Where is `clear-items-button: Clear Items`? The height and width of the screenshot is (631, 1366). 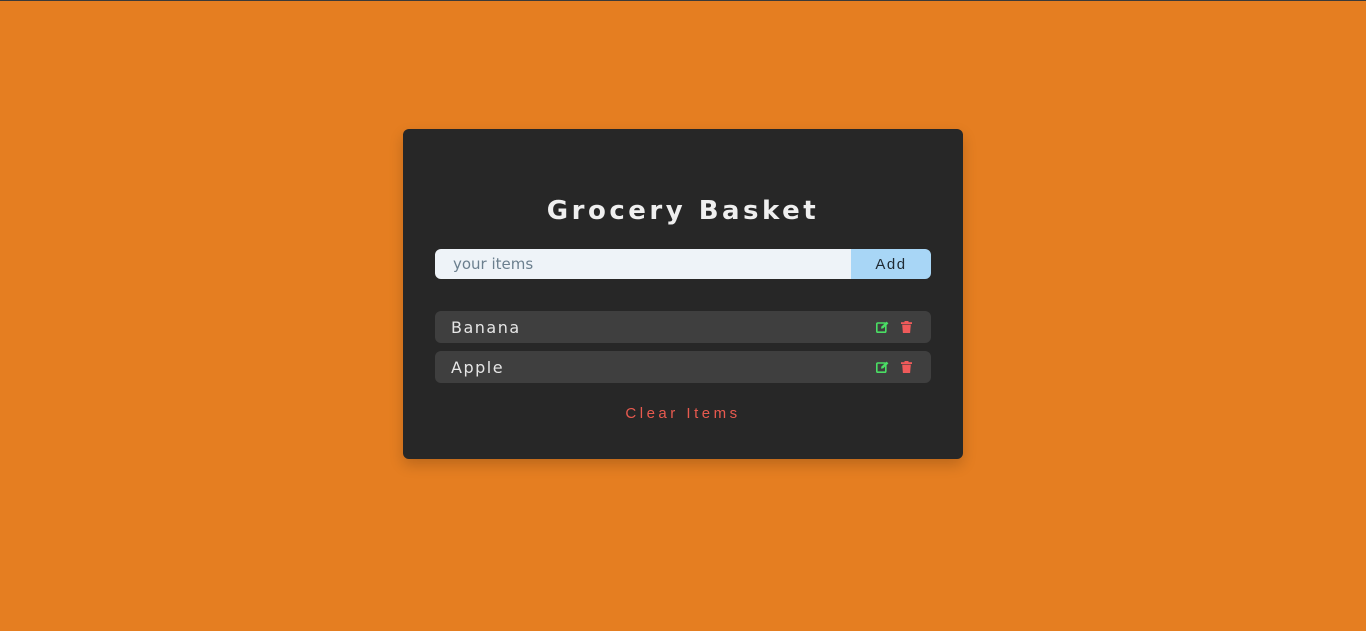 clear-items-button: Clear Items is located at coordinates (683, 413).